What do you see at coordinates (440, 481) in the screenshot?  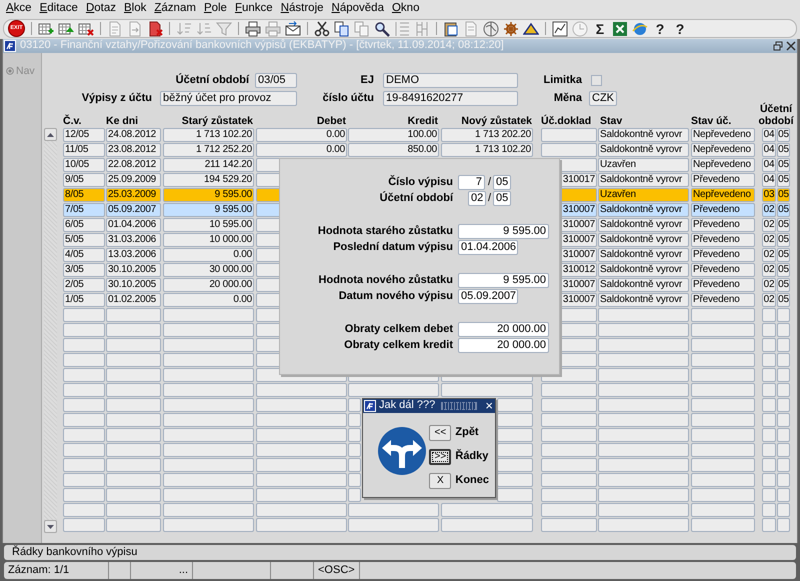 I see `button: X` at bounding box center [440, 481].